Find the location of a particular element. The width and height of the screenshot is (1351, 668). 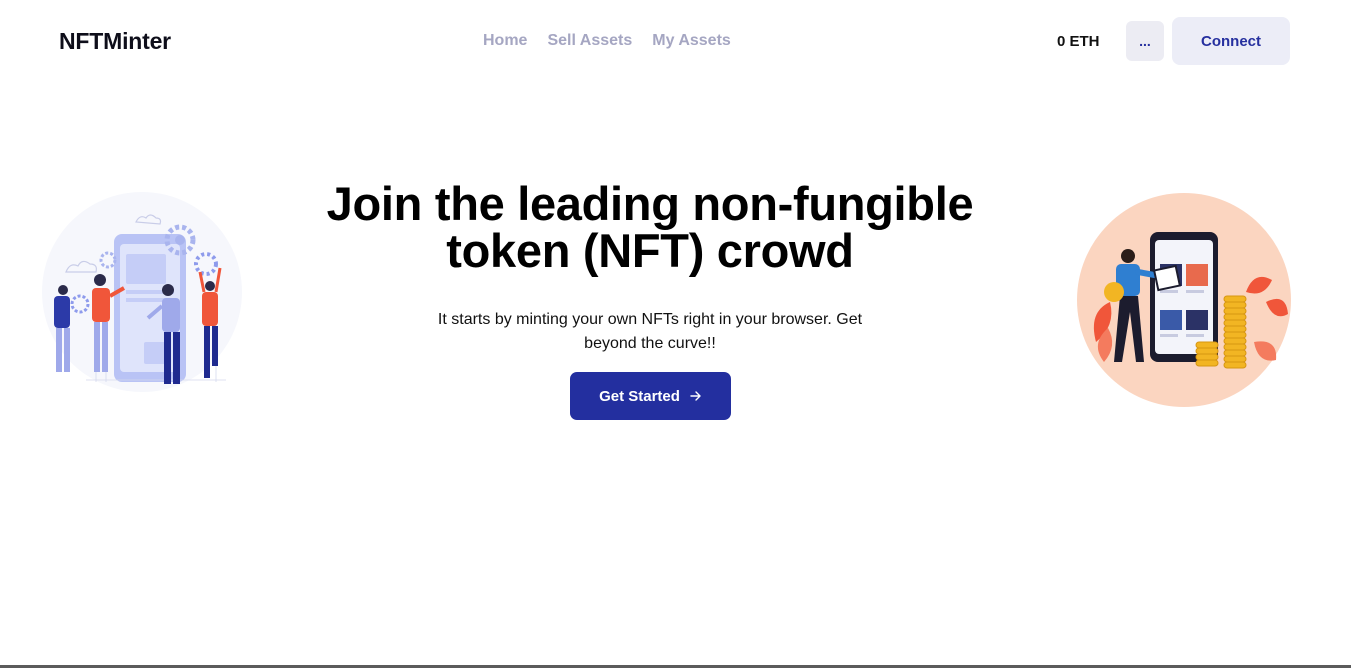

connect-wallet-button: Connect is located at coordinates (1231, 41).